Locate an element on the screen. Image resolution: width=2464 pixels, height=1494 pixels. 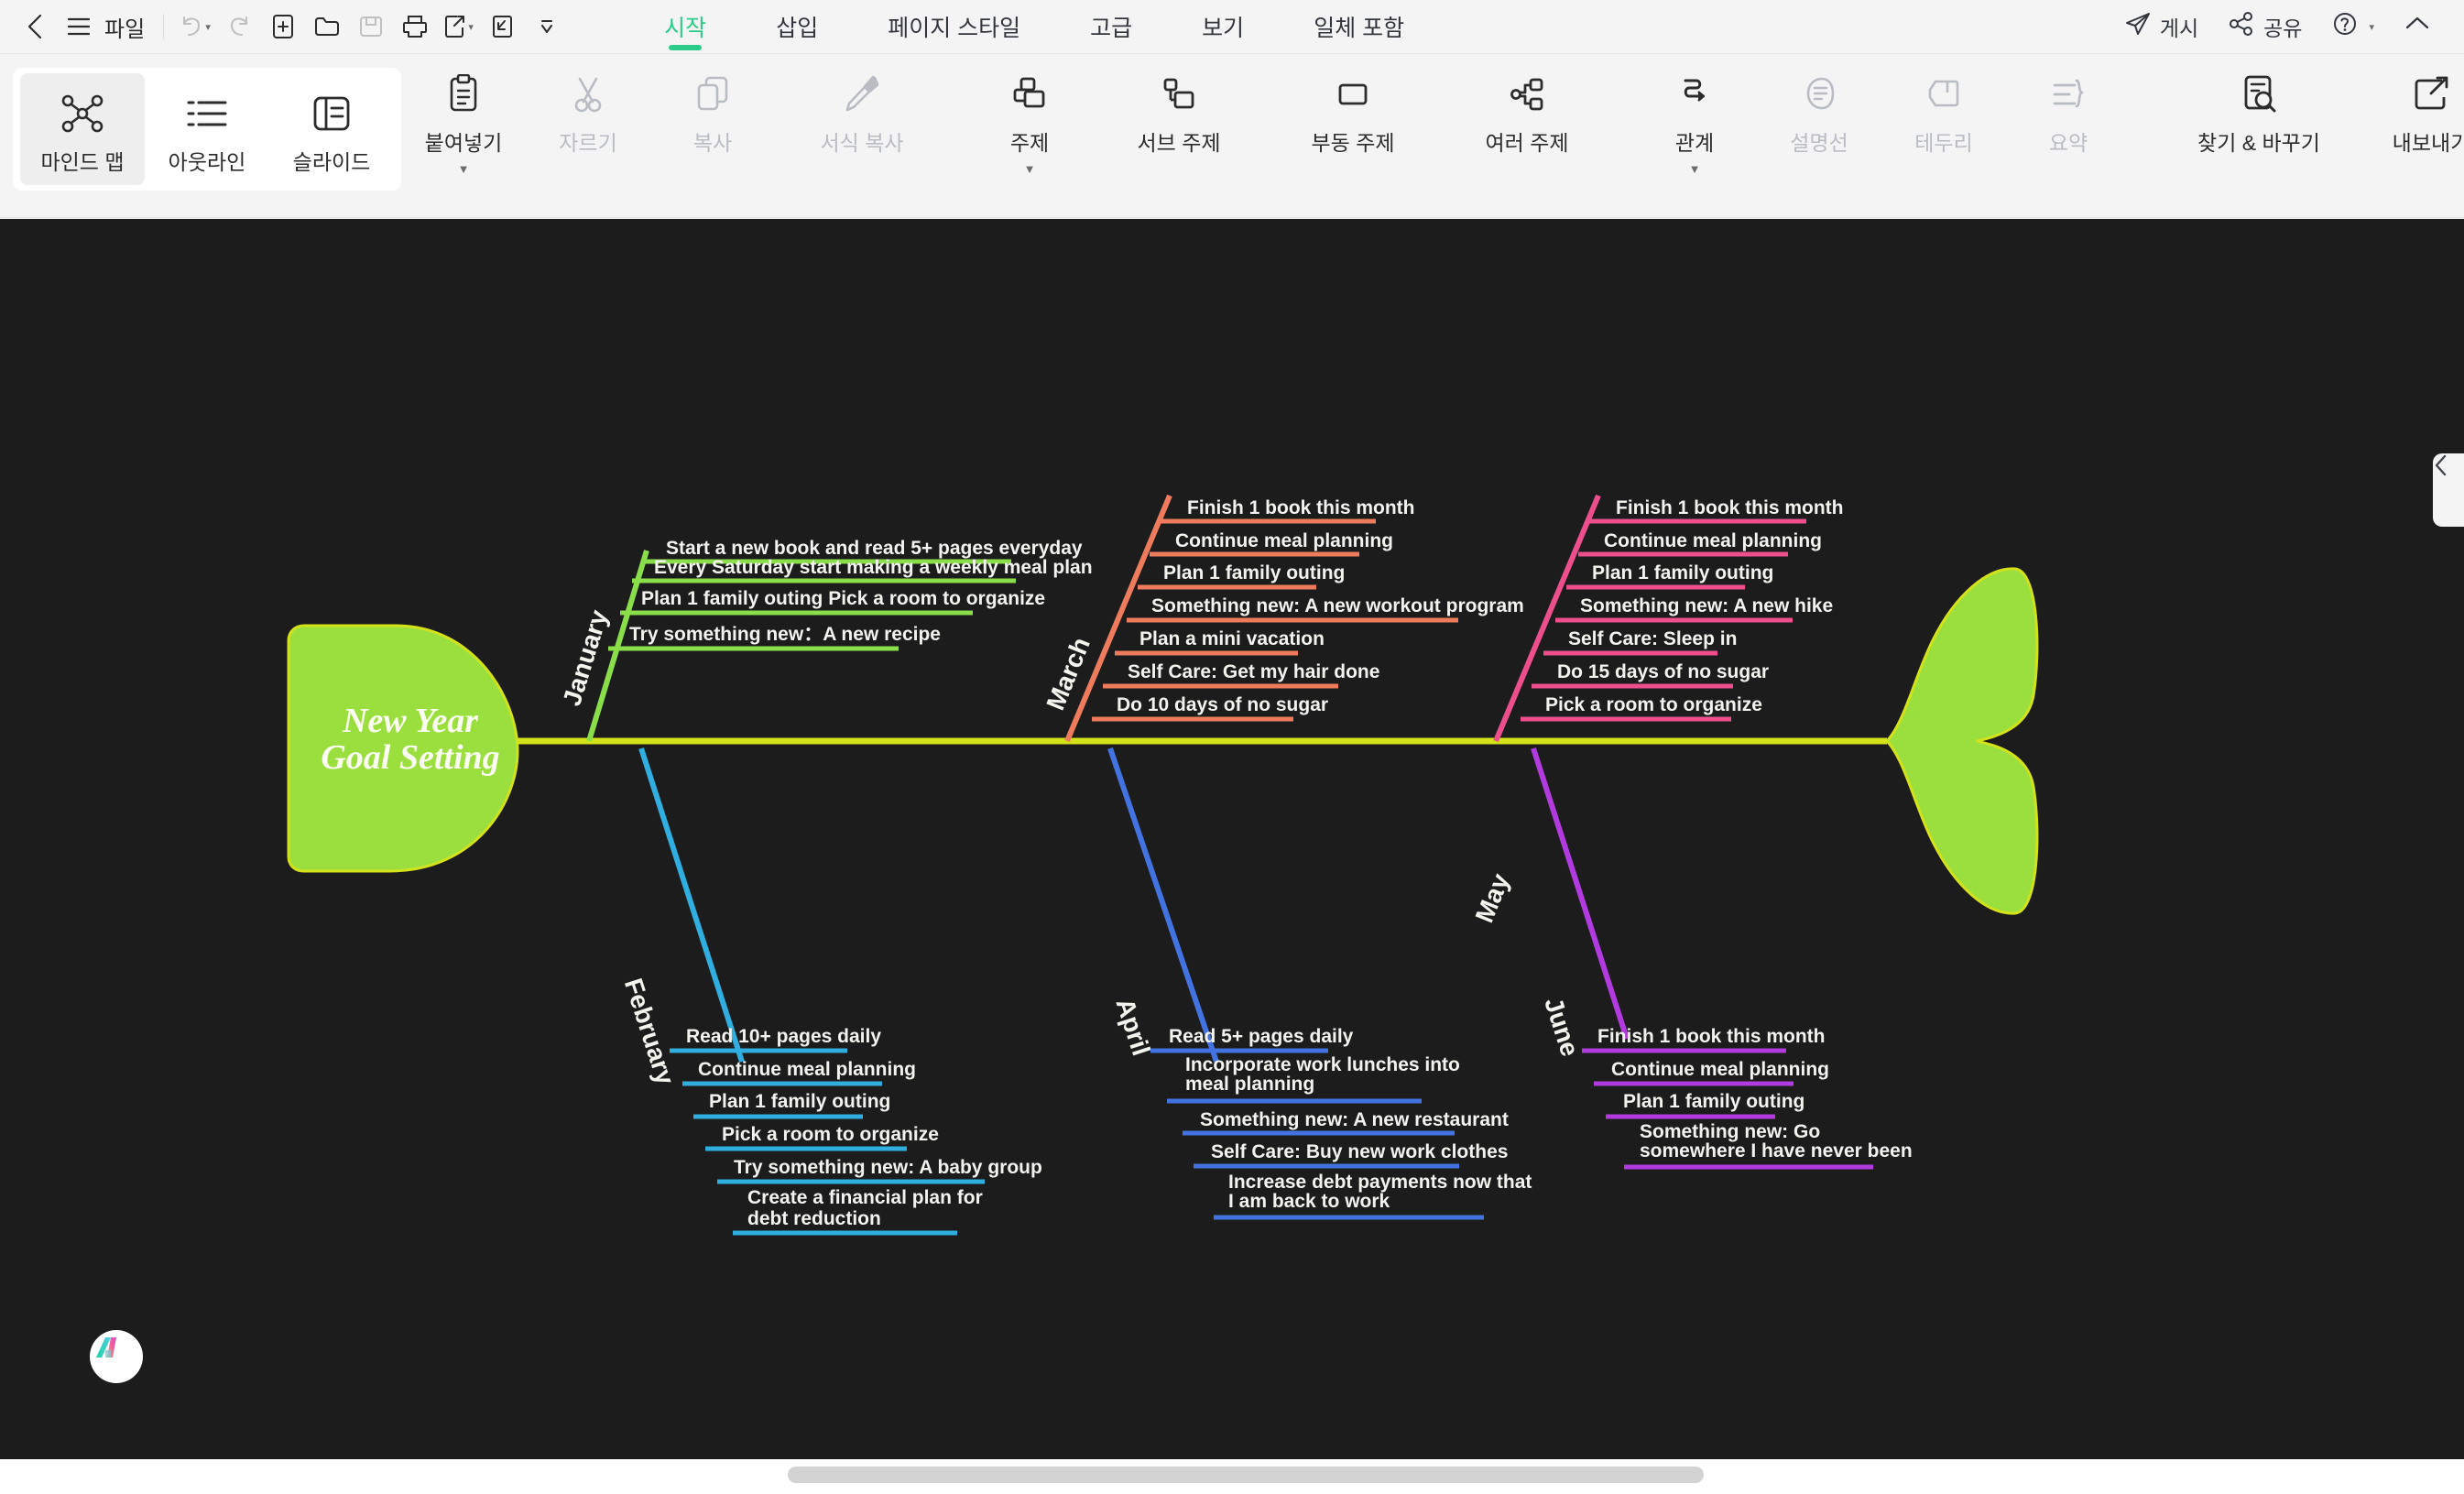
export-group: 내보내기 is located at coordinates (2417, 136).